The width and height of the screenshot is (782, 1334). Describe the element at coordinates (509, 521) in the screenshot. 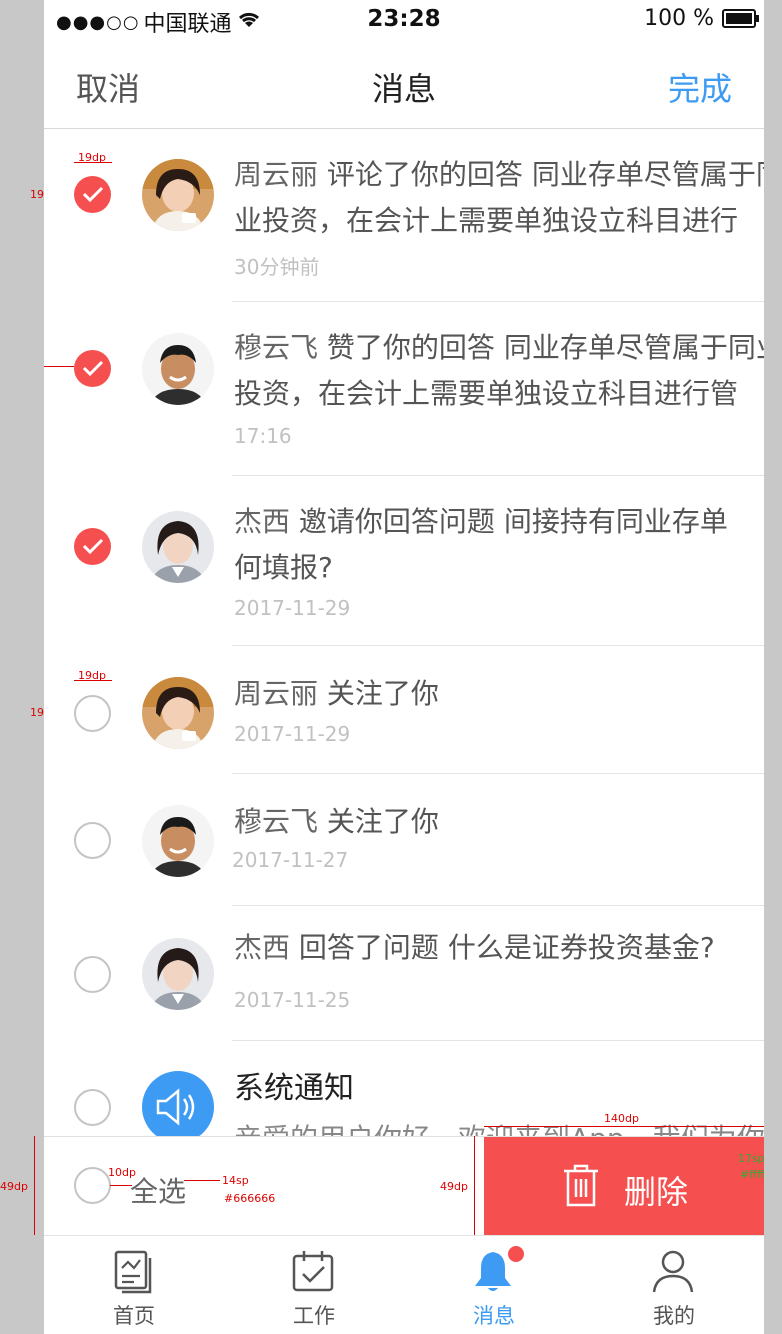

I see `message-text: 邀请你回答问题 间接持有同业存单` at that location.